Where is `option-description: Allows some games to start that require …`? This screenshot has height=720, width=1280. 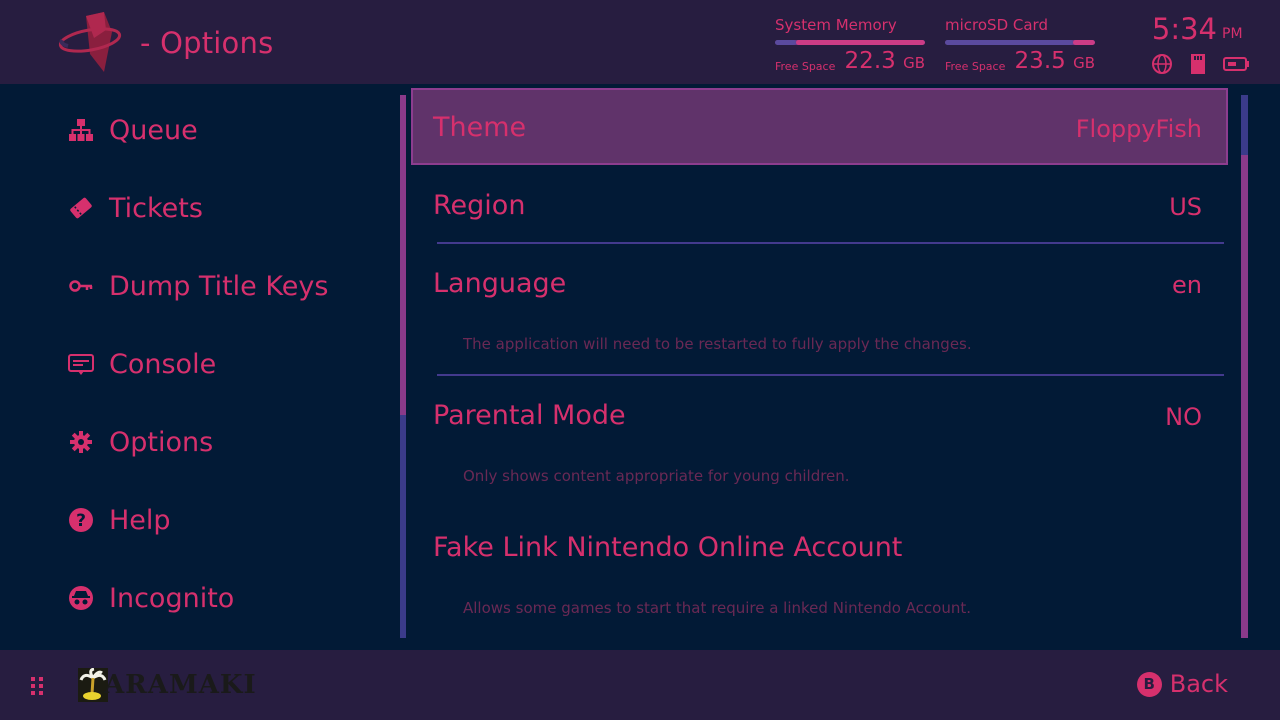
option-description: Allows some games to start that require … is located at coordinates (717, 608).